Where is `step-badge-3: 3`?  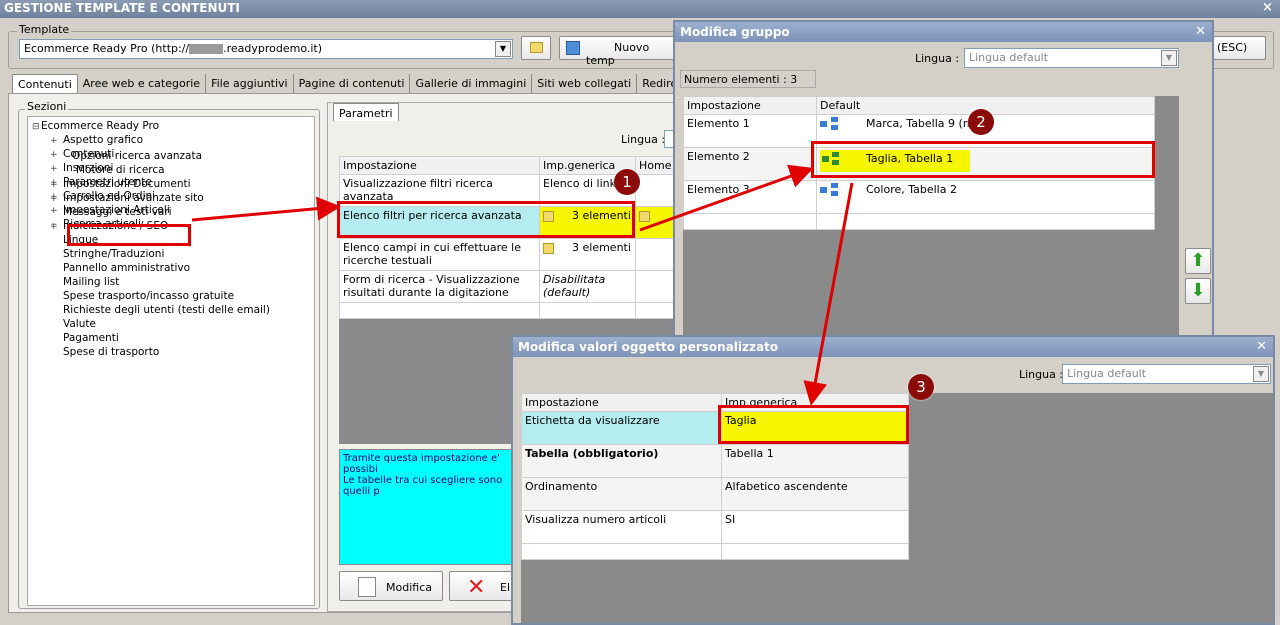
step-badge-3: 3 is located at coordinates (921, 387).